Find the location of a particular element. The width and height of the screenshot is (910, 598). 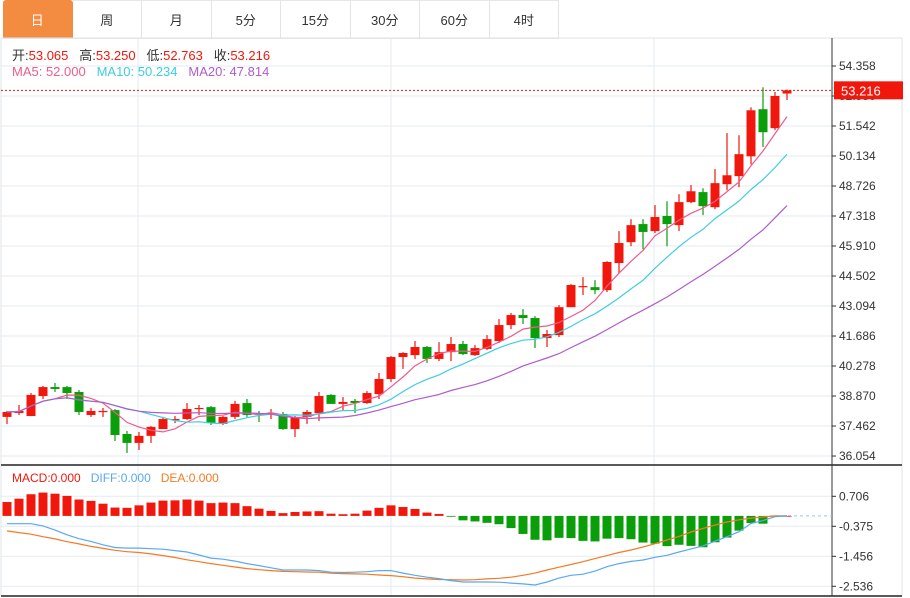

last-price-label: 53.216 is located at coordinates (861, 90).